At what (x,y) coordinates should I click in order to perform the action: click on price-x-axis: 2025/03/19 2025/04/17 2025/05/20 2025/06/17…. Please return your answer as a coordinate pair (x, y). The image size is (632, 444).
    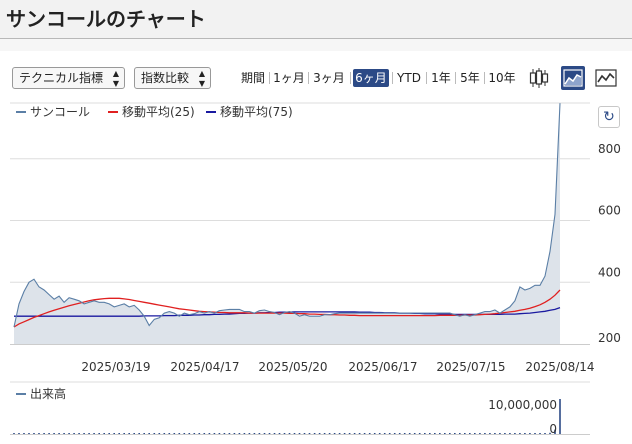
    Looking at the image, I should click on (337, 367).